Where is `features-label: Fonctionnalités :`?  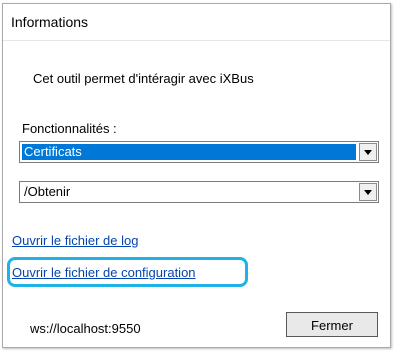 features-label: Fonctionnalités : is located at coordinates (69, 128).